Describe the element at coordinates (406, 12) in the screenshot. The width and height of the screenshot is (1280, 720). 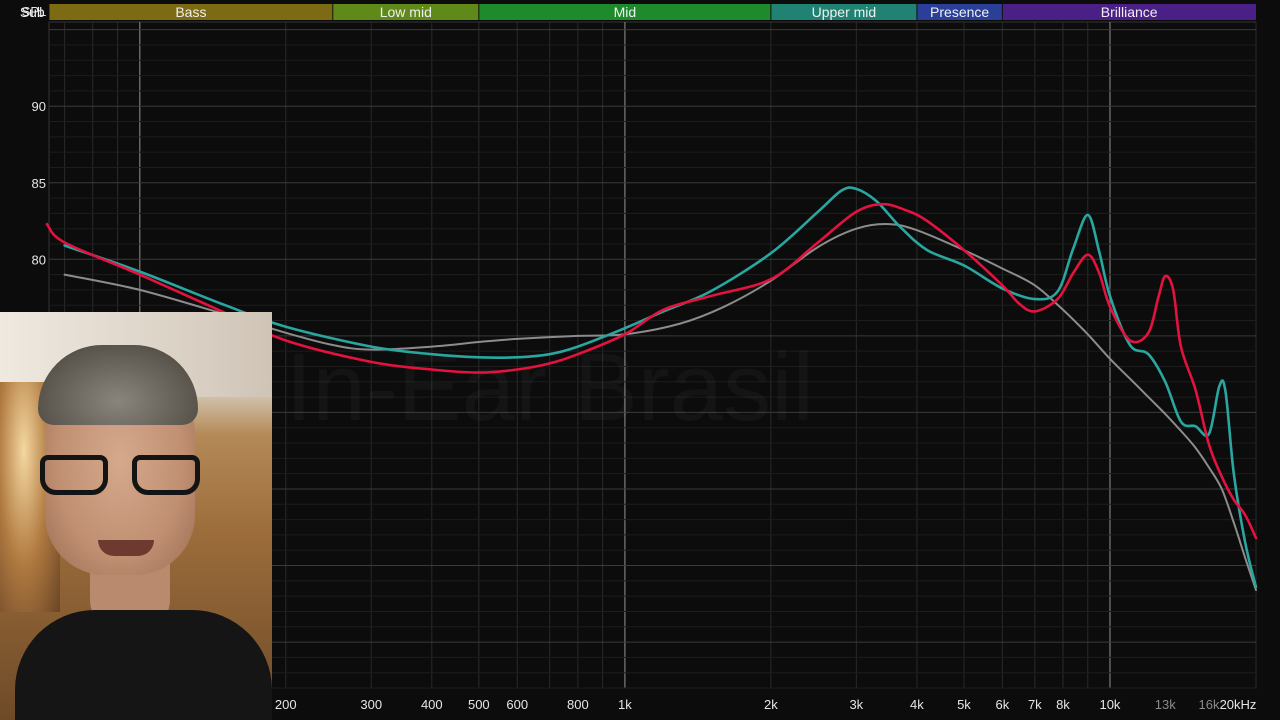
I see `band-label: Low mid` at that location.